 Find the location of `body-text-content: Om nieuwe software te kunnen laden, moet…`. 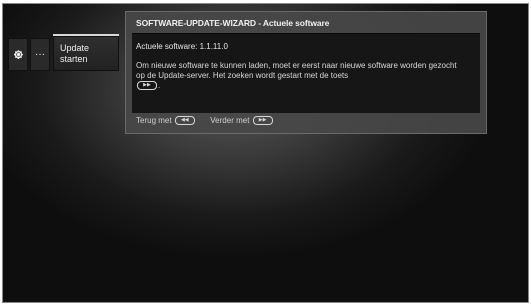

body-text-content: Om nieuwe software te kunnen laden, moet… is located at coordinates (296, 70).